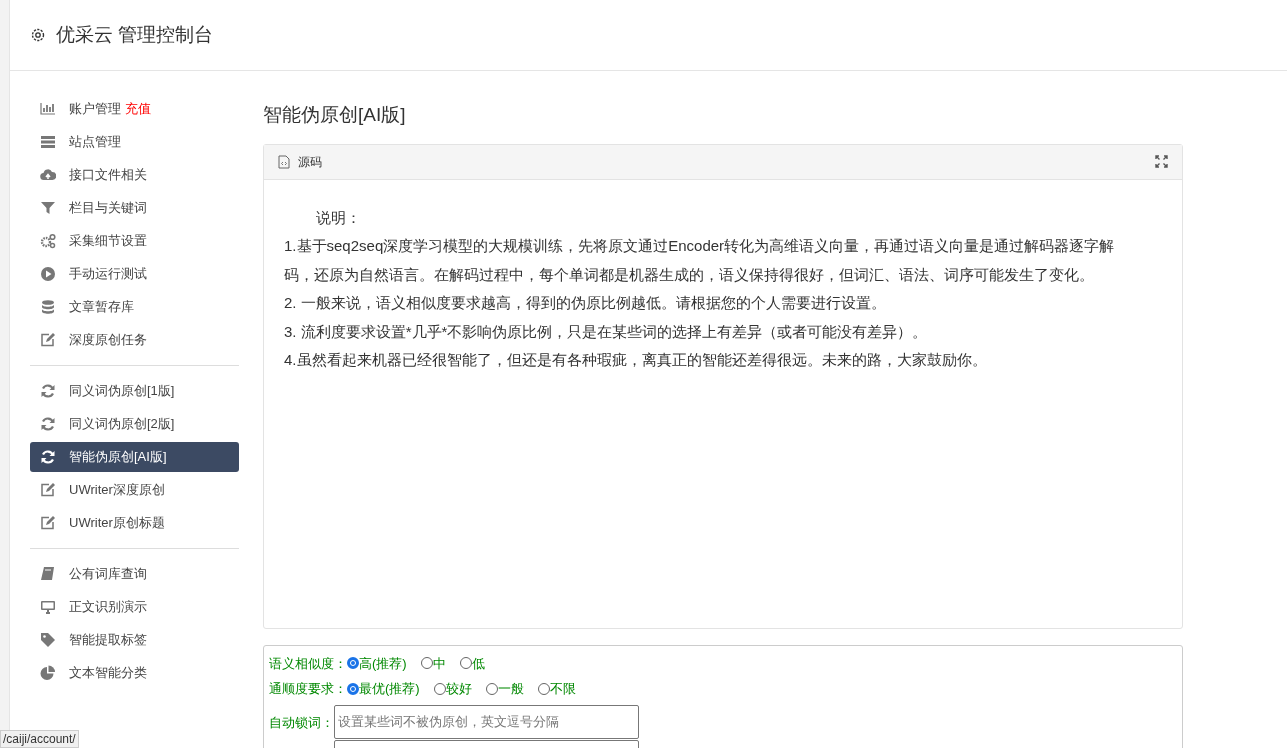 This screenshot has height=748, width=1287. I want to click on filter-icon, so click(48, 208).